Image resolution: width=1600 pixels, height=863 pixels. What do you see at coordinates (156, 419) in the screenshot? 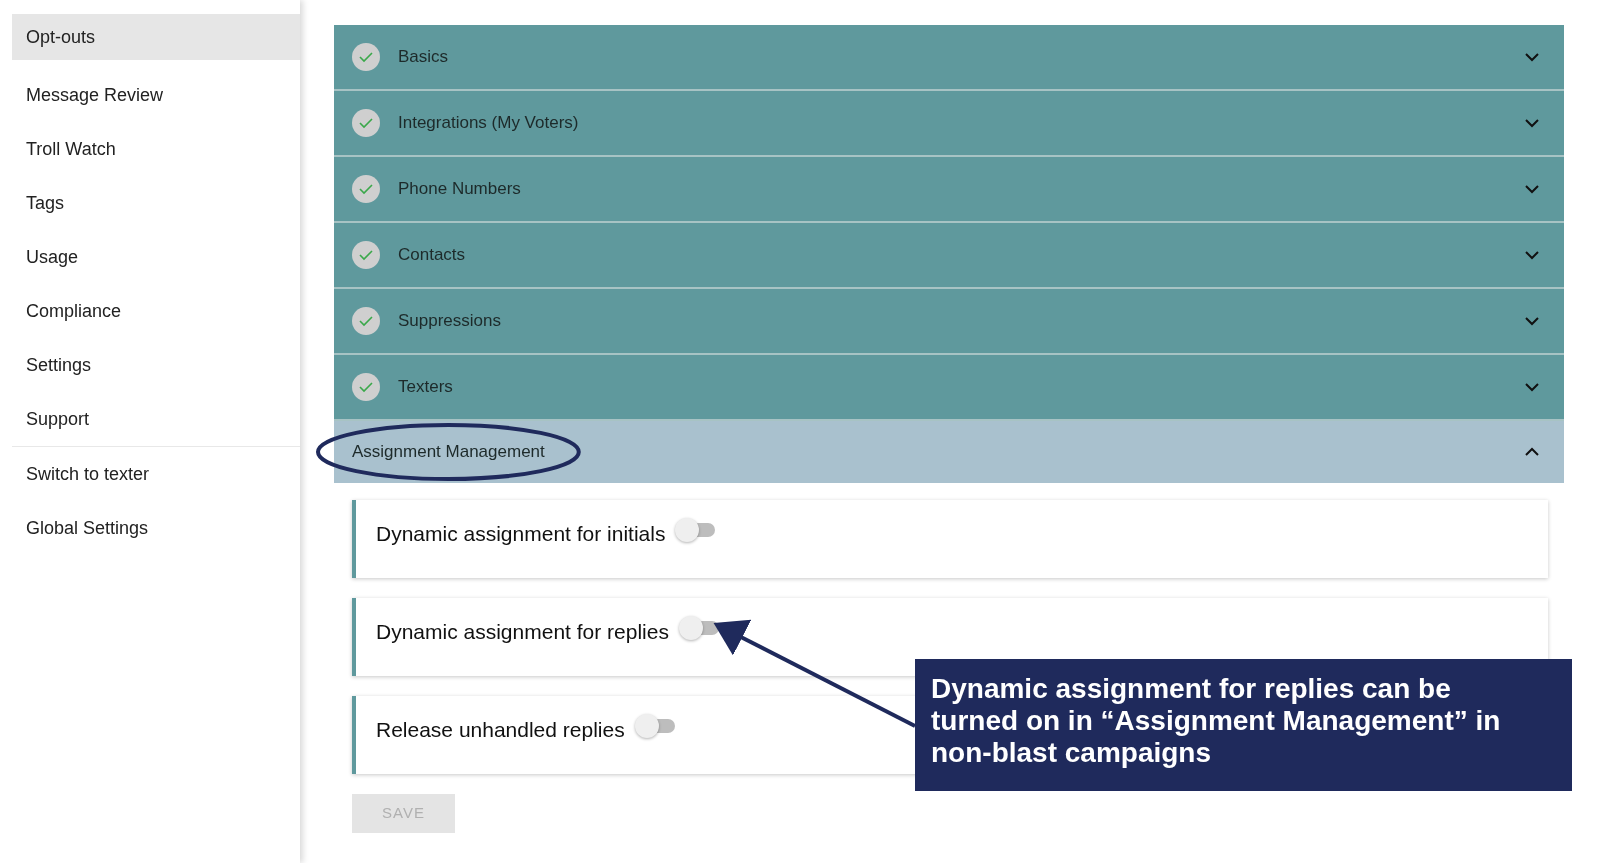
I see `sidebar-item: Support` at bounding box center [156, 419].